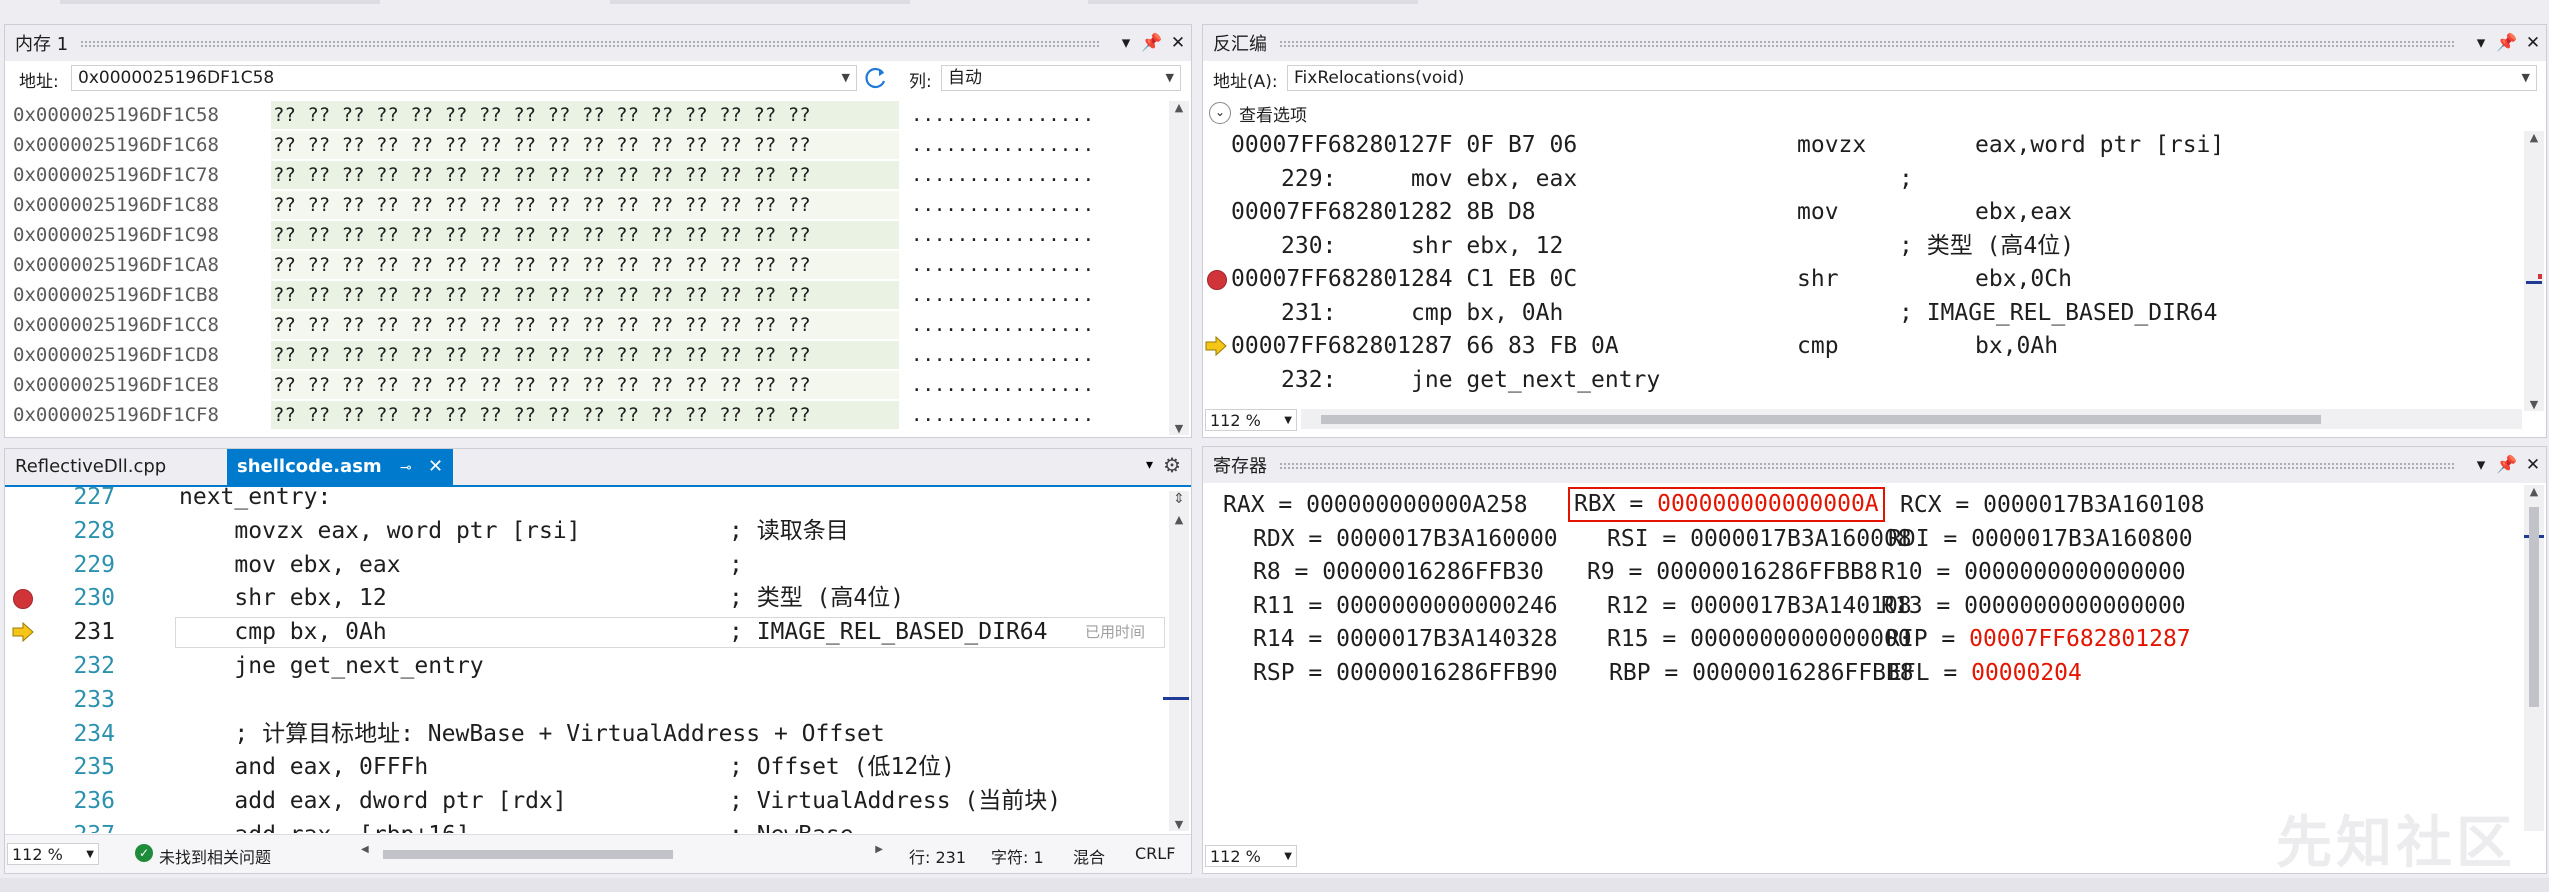 The image size is (2549, 892). I want to click on gear-icon: ⚙, so click(1172, 465).